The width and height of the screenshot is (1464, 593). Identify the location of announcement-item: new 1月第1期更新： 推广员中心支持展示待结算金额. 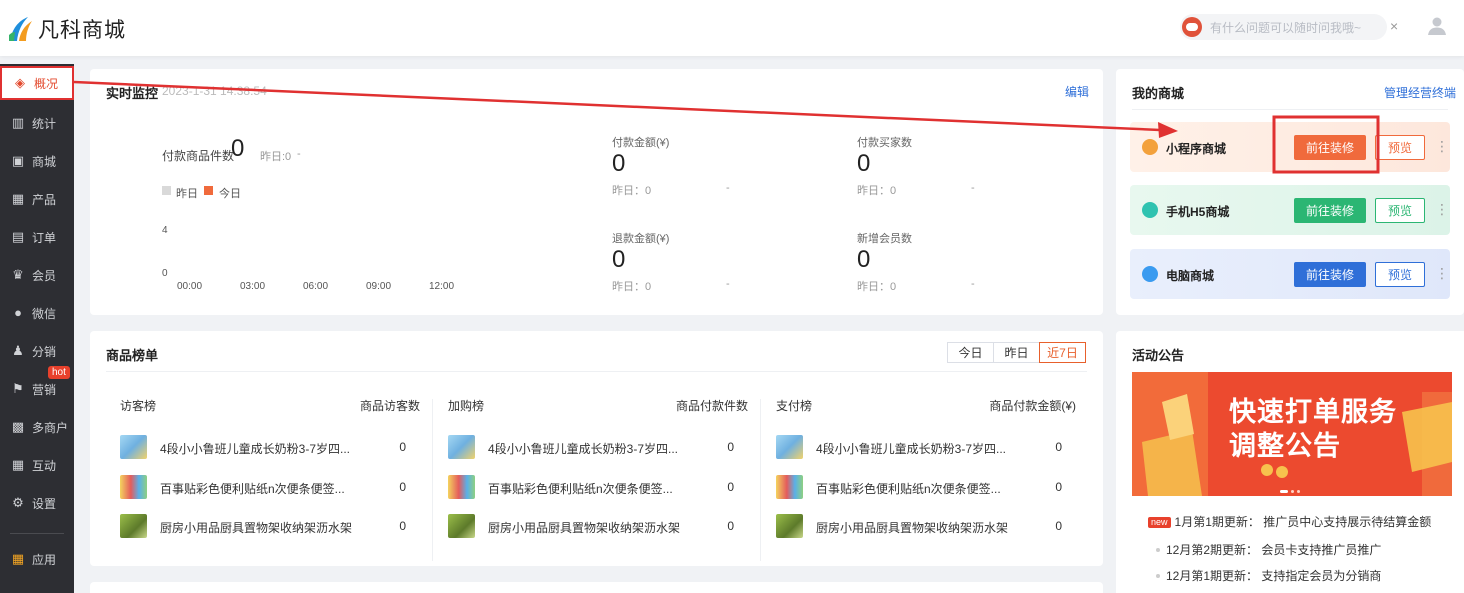
(1289, 521).